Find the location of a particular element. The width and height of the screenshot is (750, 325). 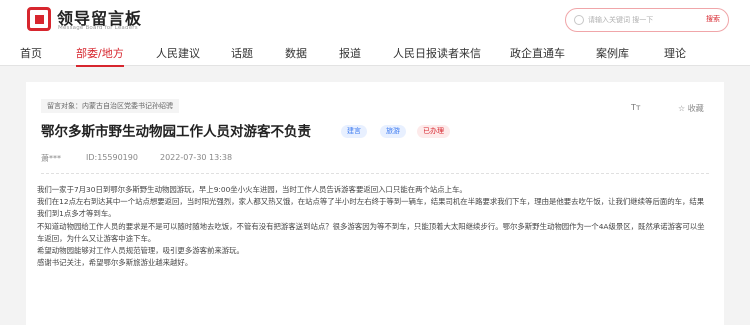

message-time: 2022-07-30 13:38 is located at coordinates (196, 157).